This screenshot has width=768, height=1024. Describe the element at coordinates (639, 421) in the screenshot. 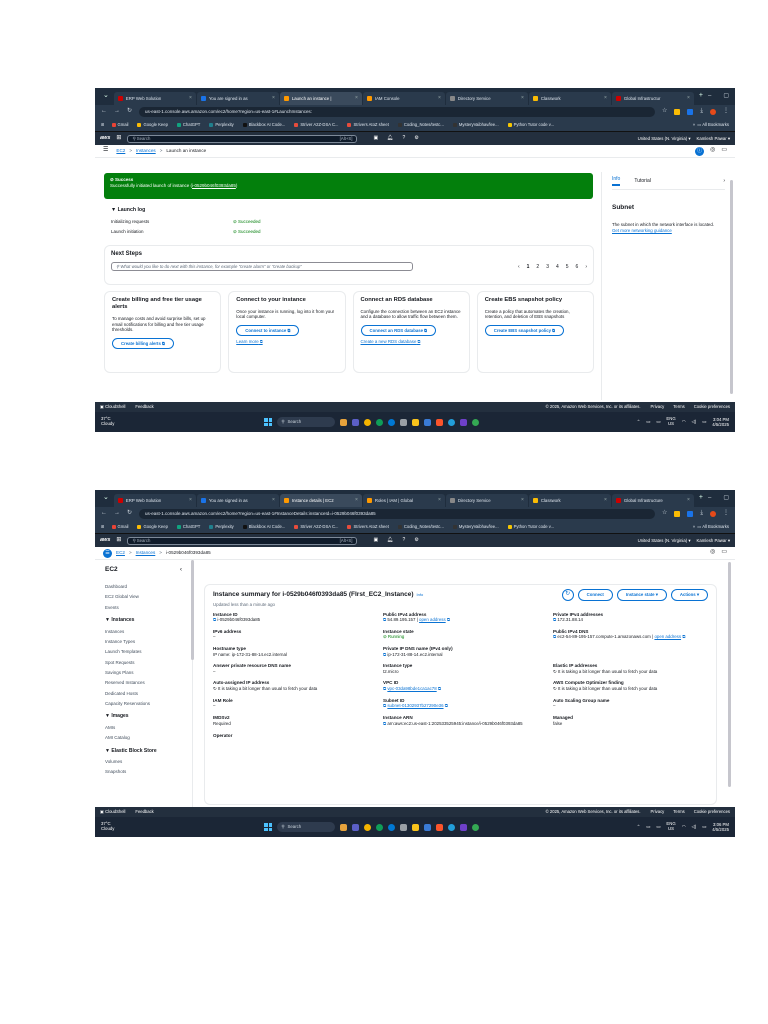

I see `tray-chevron-icon: ⌃` at that location.